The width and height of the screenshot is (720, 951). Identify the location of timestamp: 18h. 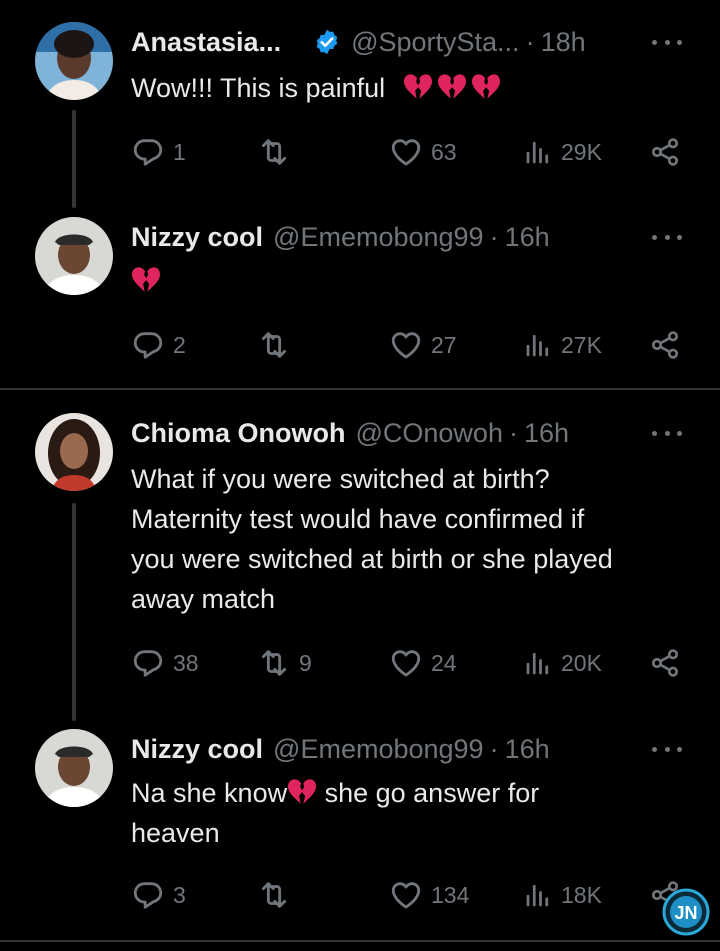
(563, 42).